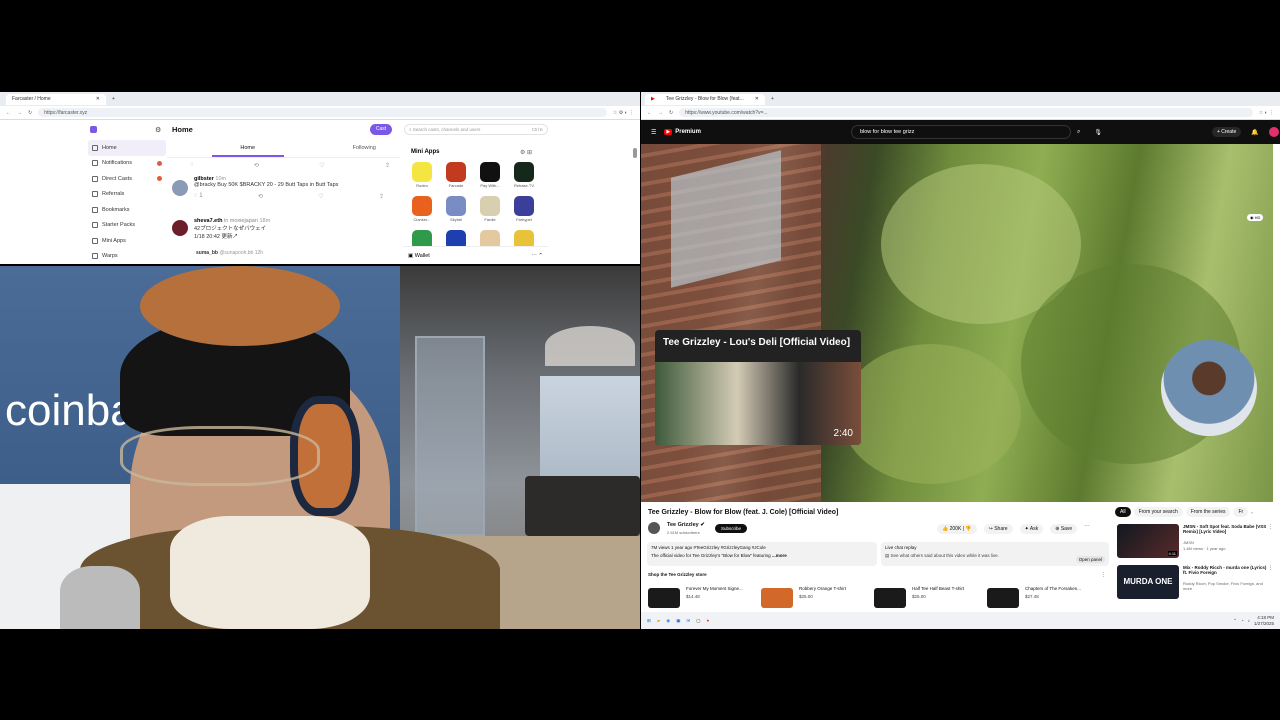 The image size is (1280, 720). Describe the element at coordinates (127, 241) in the screenshot. I see `sidebar-item-mini-apps: Mini Apps` at that location.